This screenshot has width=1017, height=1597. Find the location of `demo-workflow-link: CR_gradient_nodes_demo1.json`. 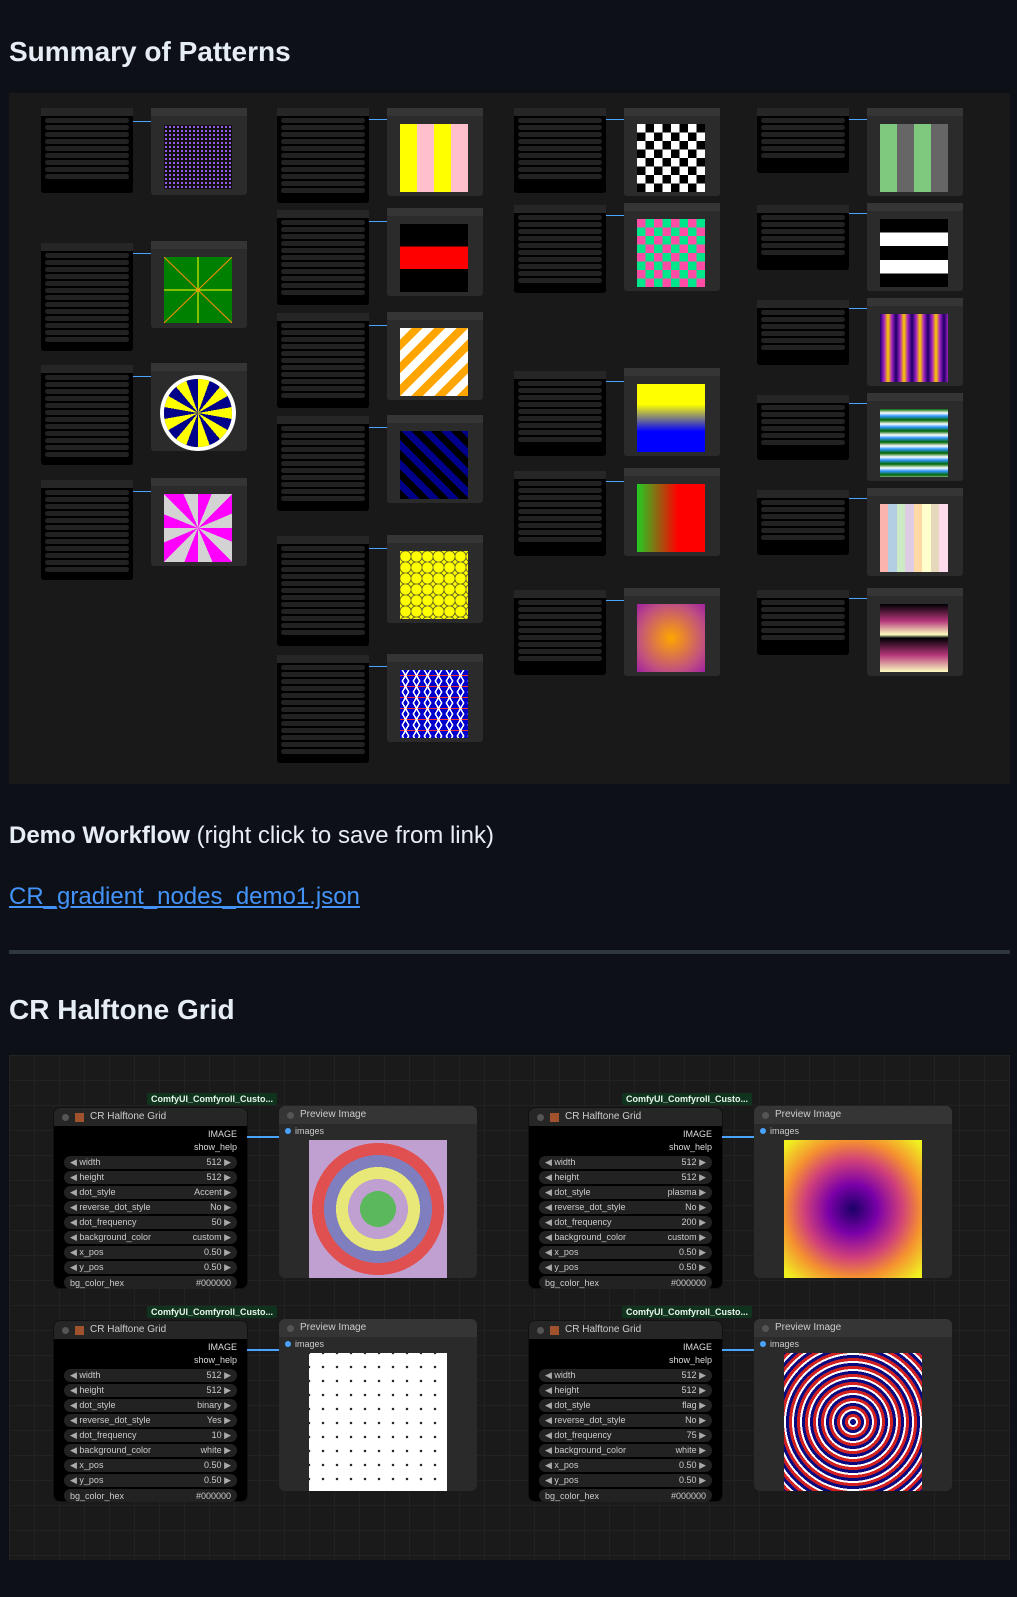

demo-workflow-link: CR_gradient_nodes_demo1.json is located at coordinates (184, 897).